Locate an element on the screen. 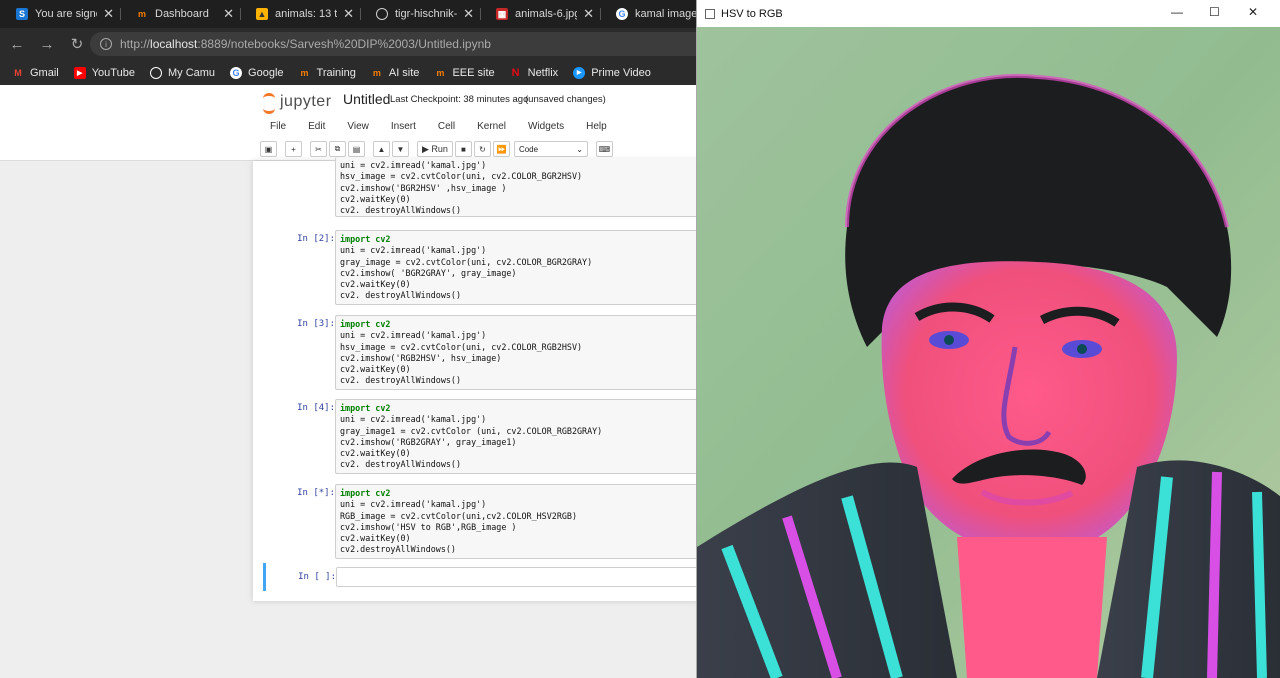  bookmark-eee-site: m EEE site is located at coordinates (464, 73).